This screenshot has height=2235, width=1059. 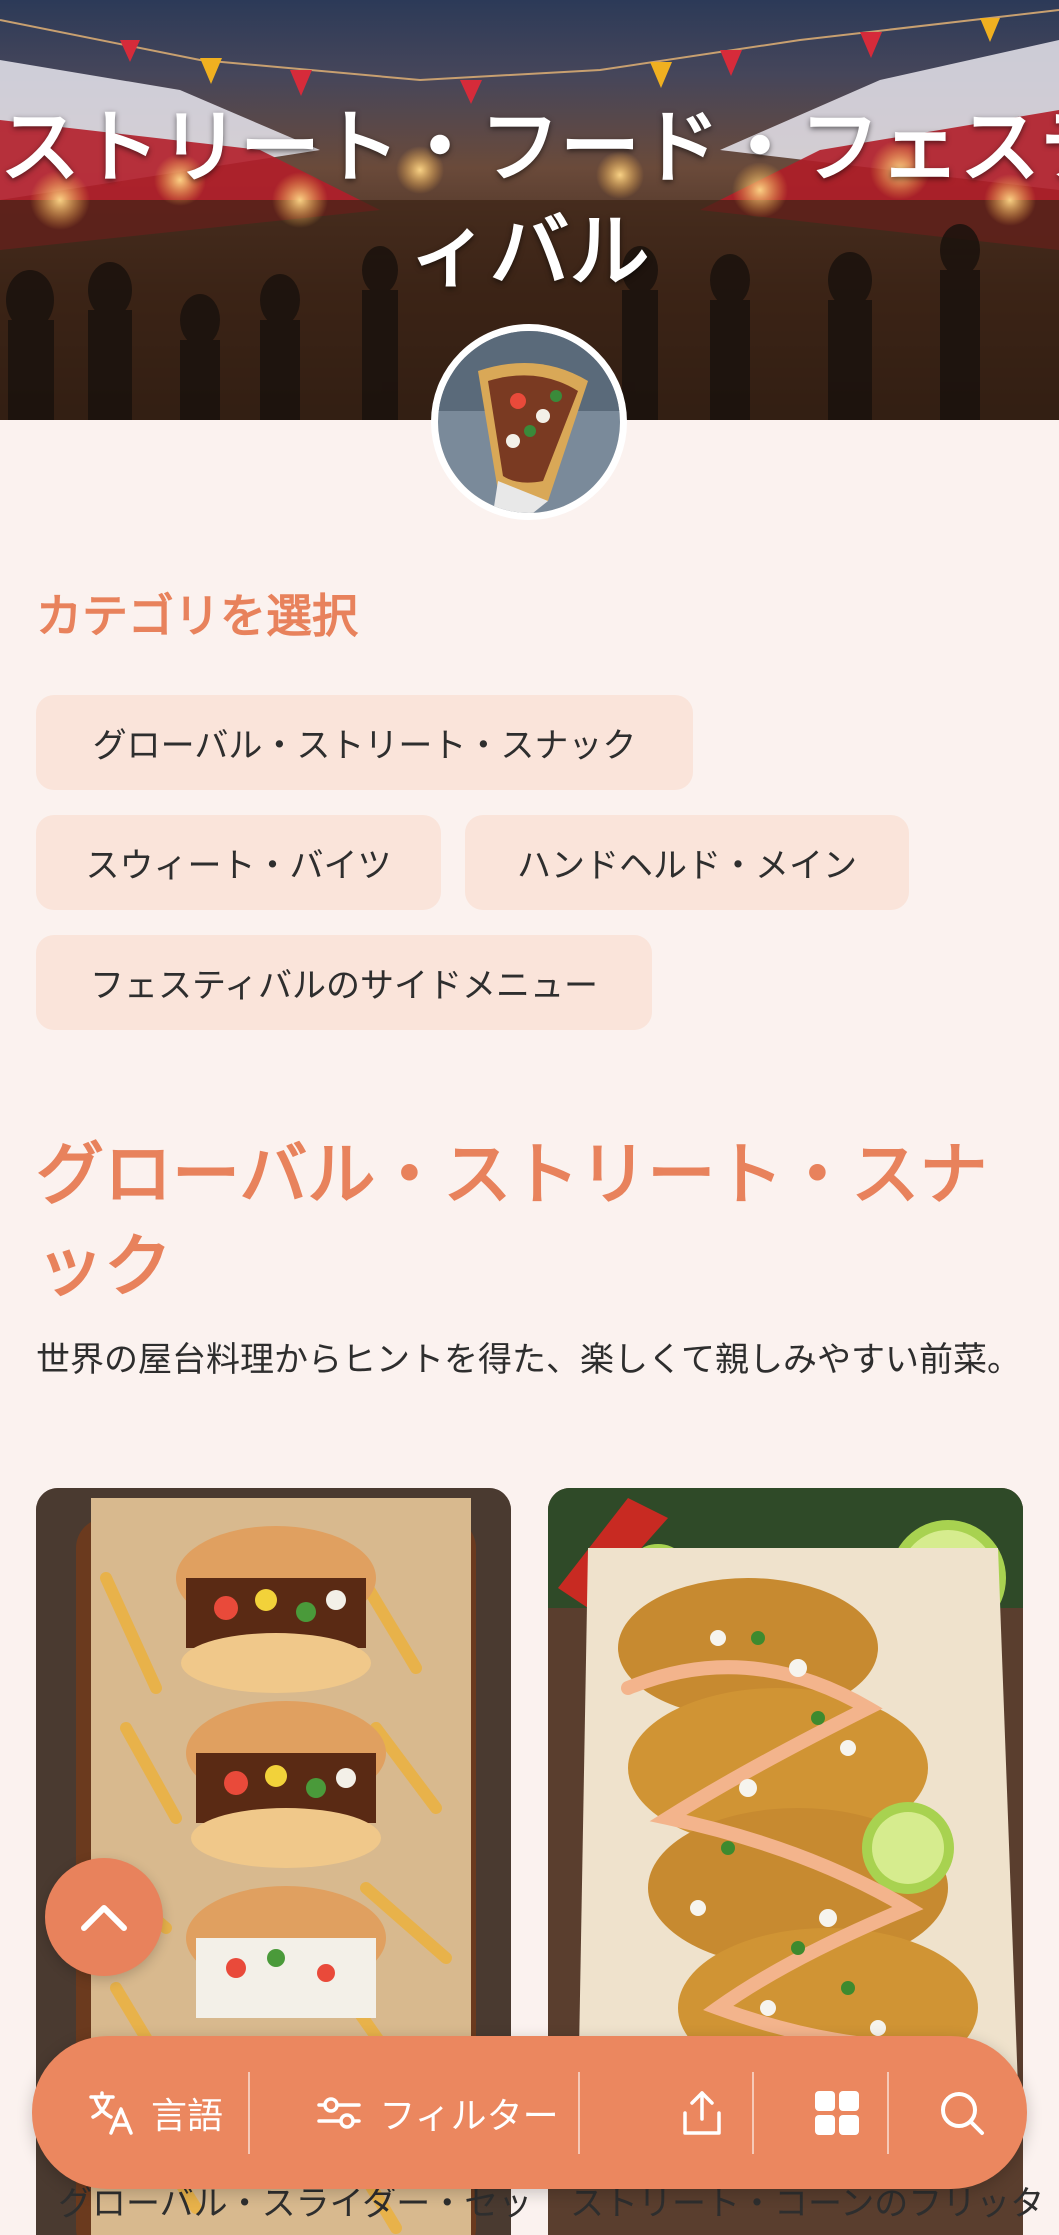 I want to click on language-button: 言語, so click(x=155, y=2112).